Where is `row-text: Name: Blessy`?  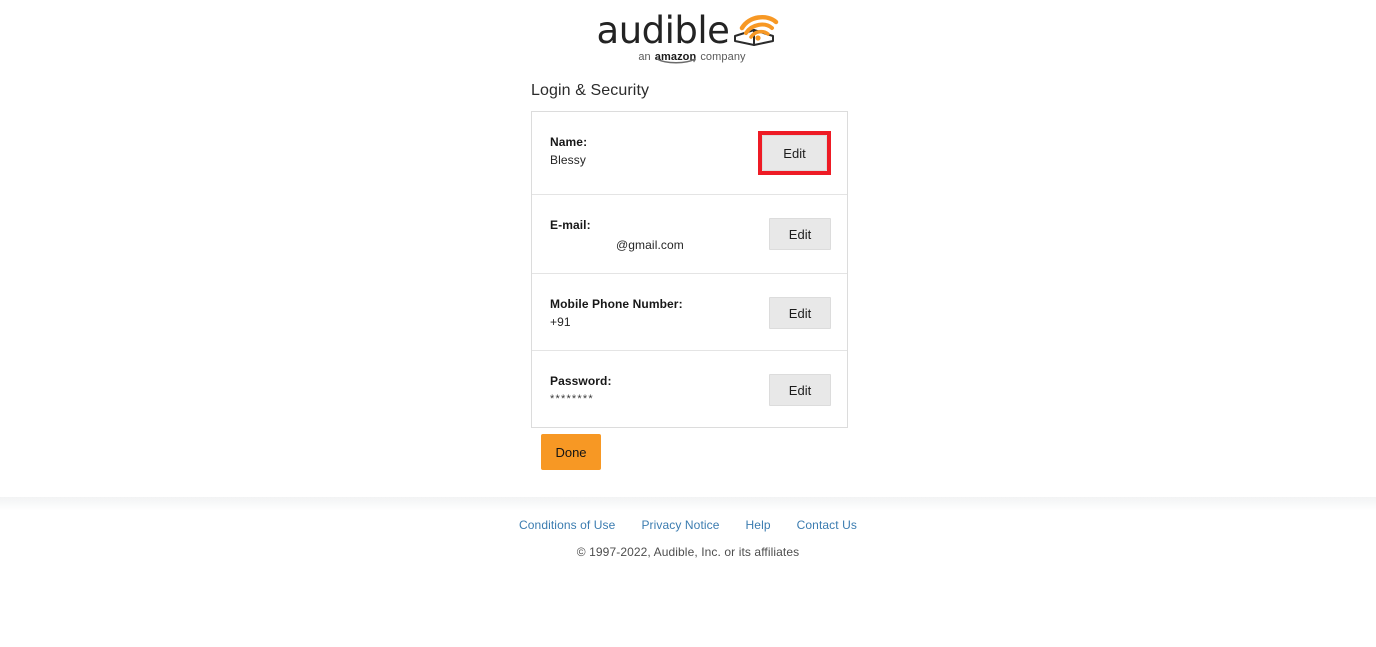 row-text: Name: Blessy is located at coordinates (654, 150).